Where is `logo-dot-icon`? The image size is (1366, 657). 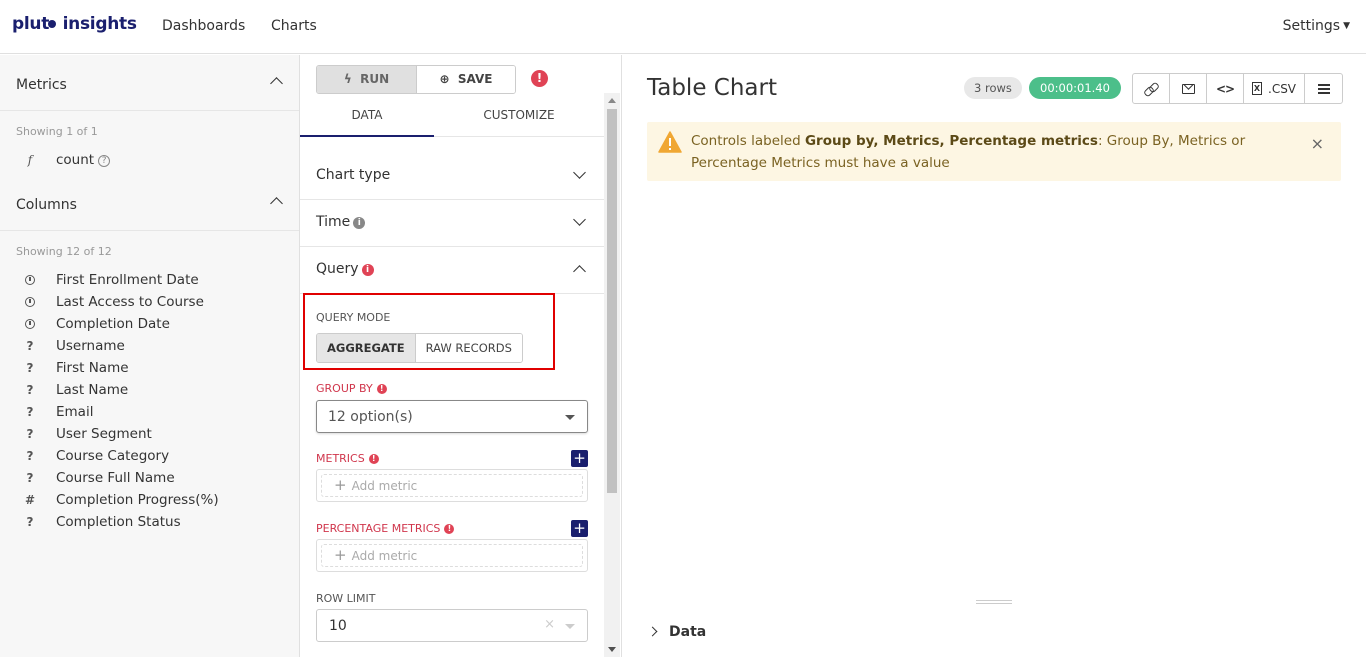 logo-dot-icon is located at coordinates (52, 24).